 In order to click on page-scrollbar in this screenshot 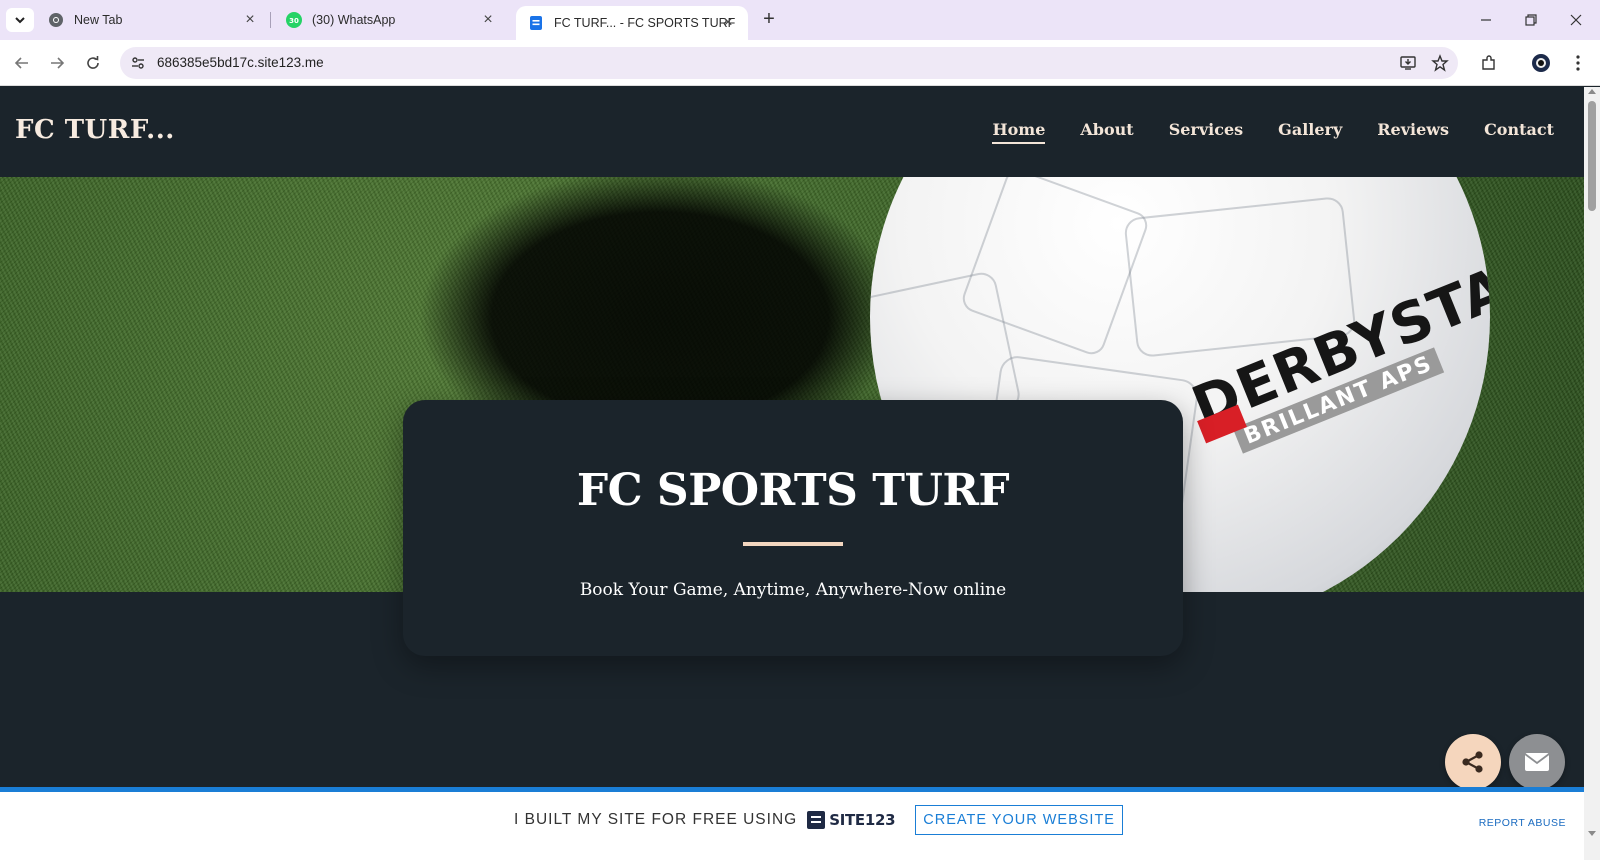, I will do `click(1592, 473)`.